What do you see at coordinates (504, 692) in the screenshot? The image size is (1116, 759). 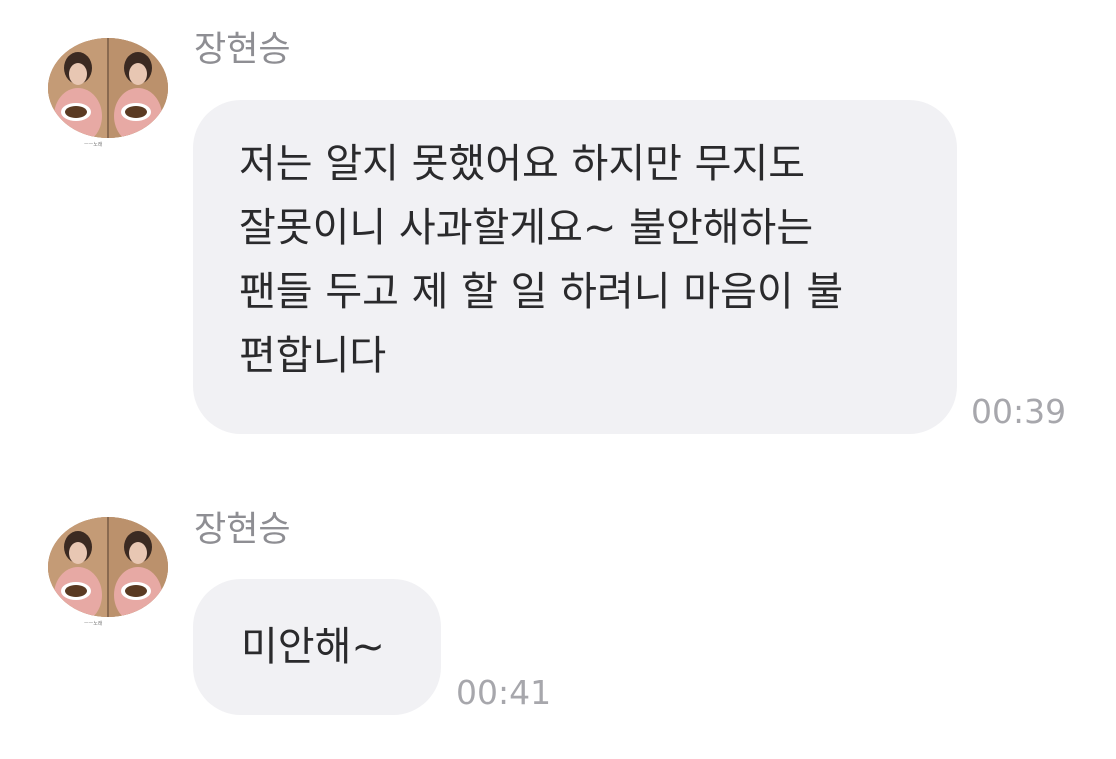 I see `message-timestamp: 00:41` at bounding box center [504, 692].